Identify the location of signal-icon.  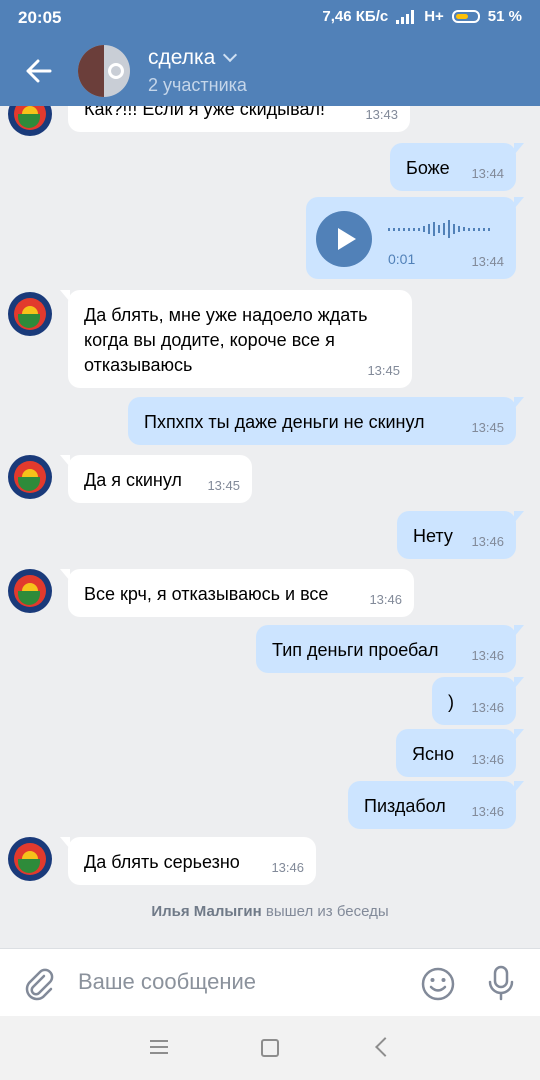
(406, 16).